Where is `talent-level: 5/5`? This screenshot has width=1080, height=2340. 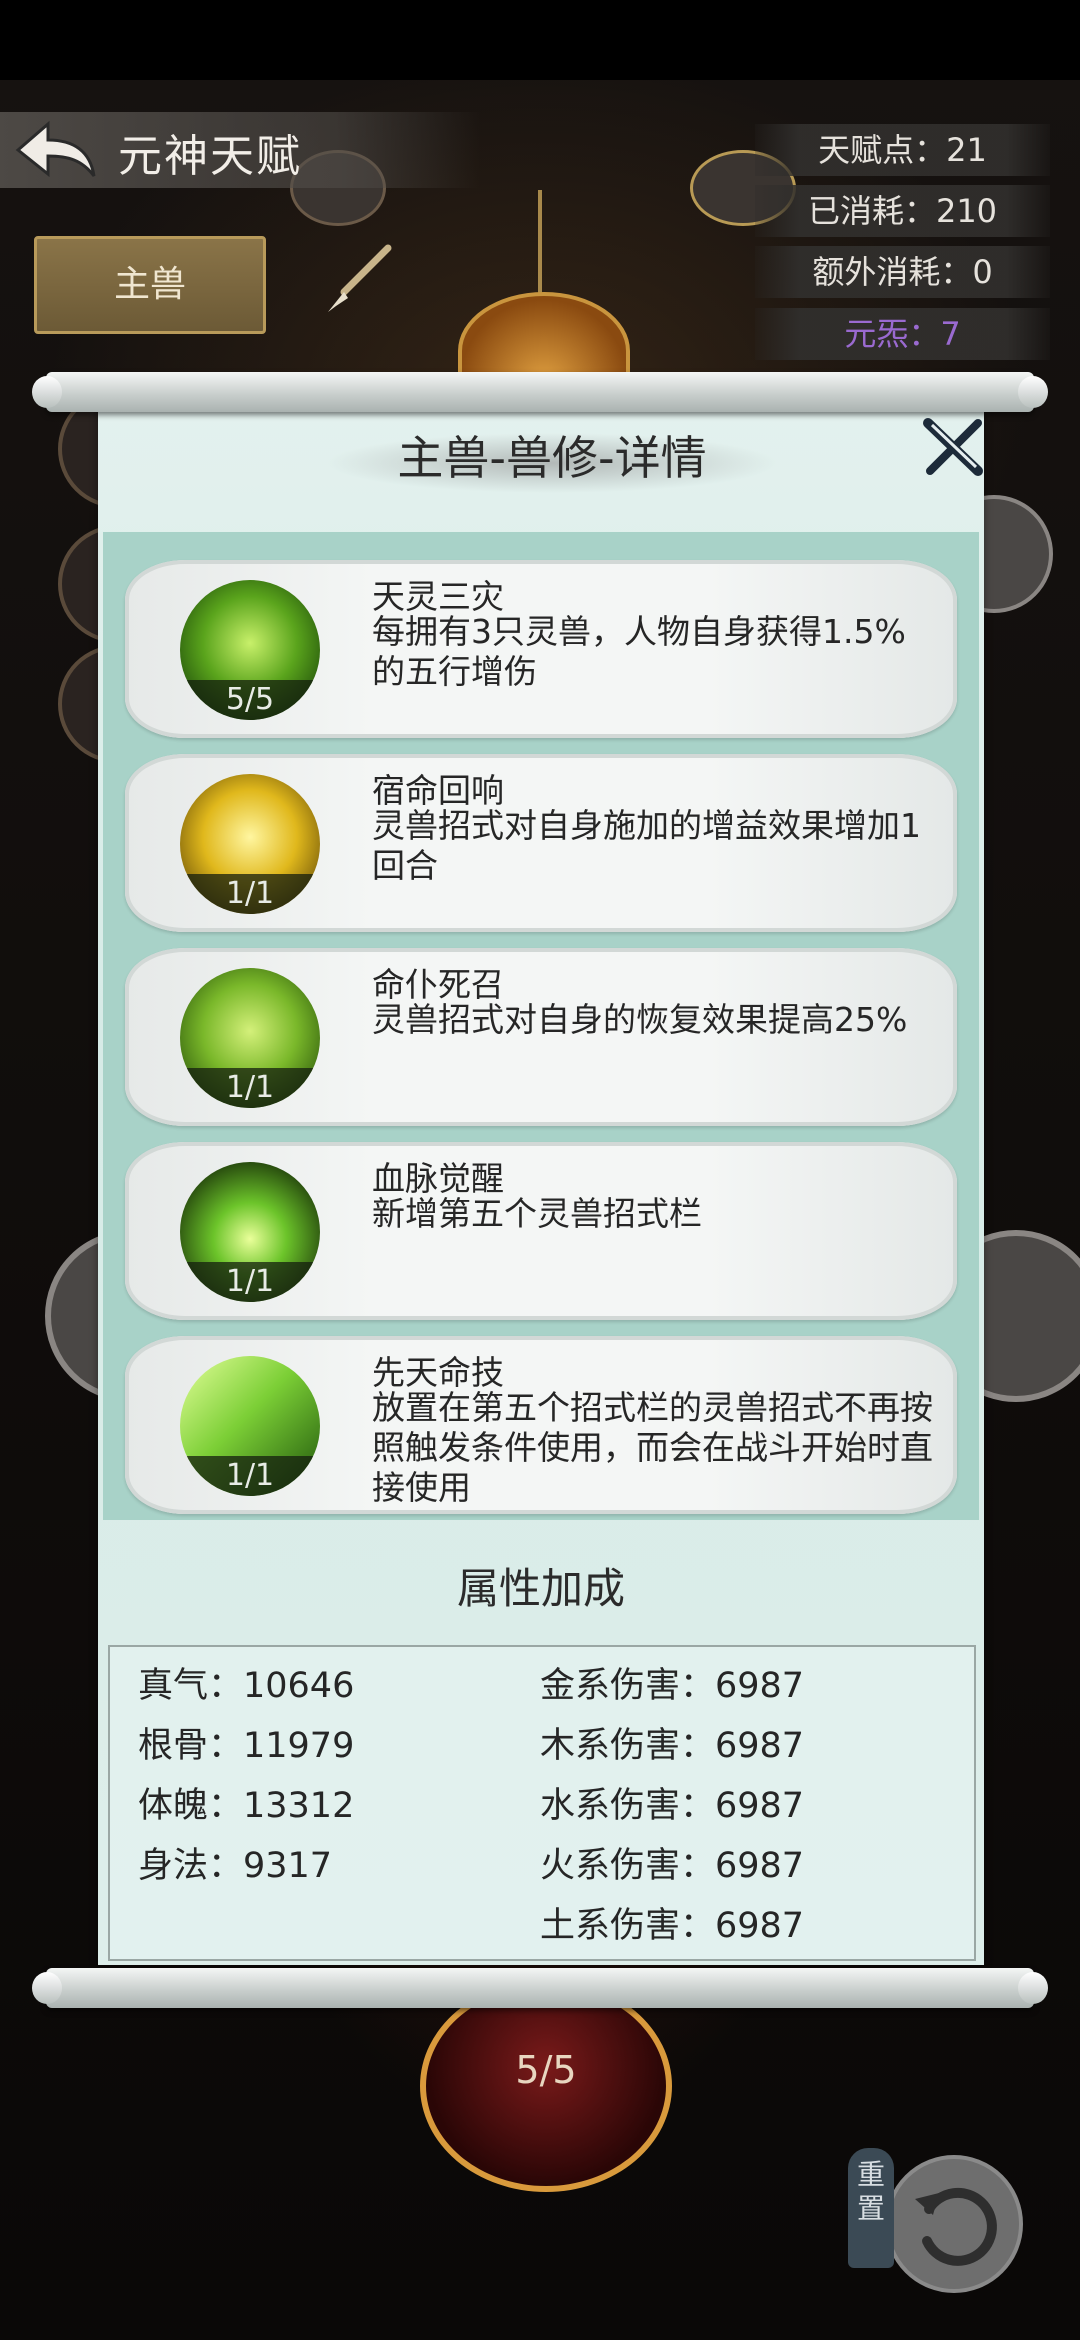 talent-level: 5/5 is located at coordinates (250, 700).